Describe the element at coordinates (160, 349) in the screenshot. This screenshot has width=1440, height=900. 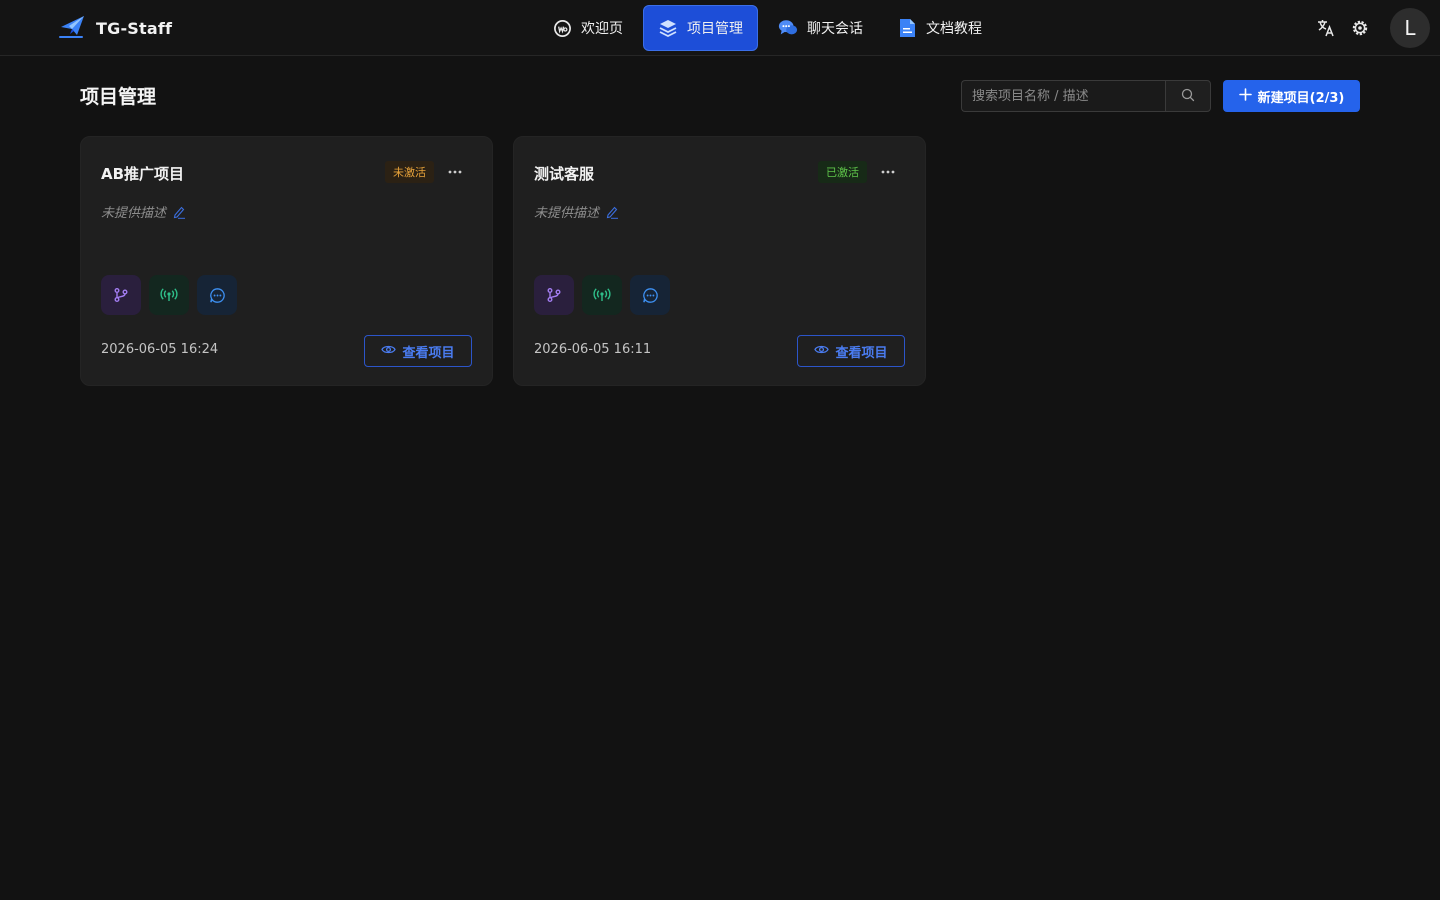
I see `created-date: 2026-06-05 16:24` at that location.